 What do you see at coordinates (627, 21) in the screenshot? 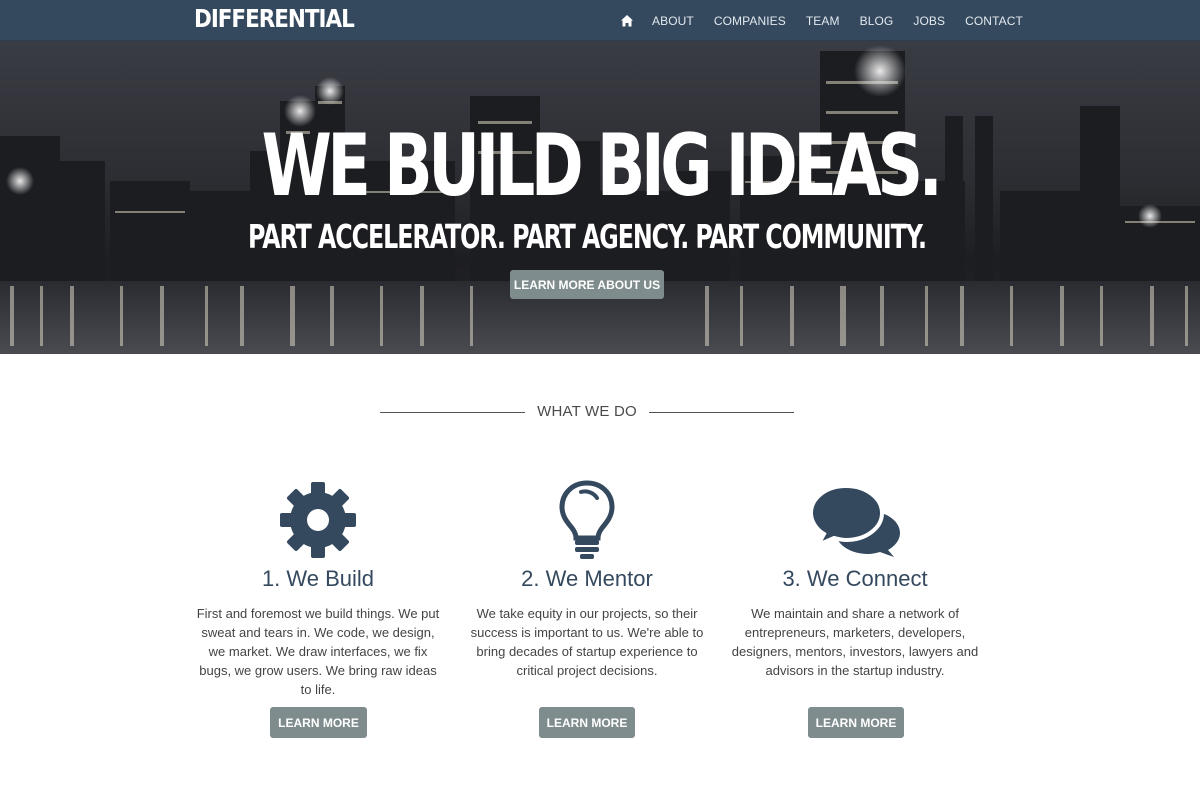
I see `home-icon` at bounding box center [627, 21].